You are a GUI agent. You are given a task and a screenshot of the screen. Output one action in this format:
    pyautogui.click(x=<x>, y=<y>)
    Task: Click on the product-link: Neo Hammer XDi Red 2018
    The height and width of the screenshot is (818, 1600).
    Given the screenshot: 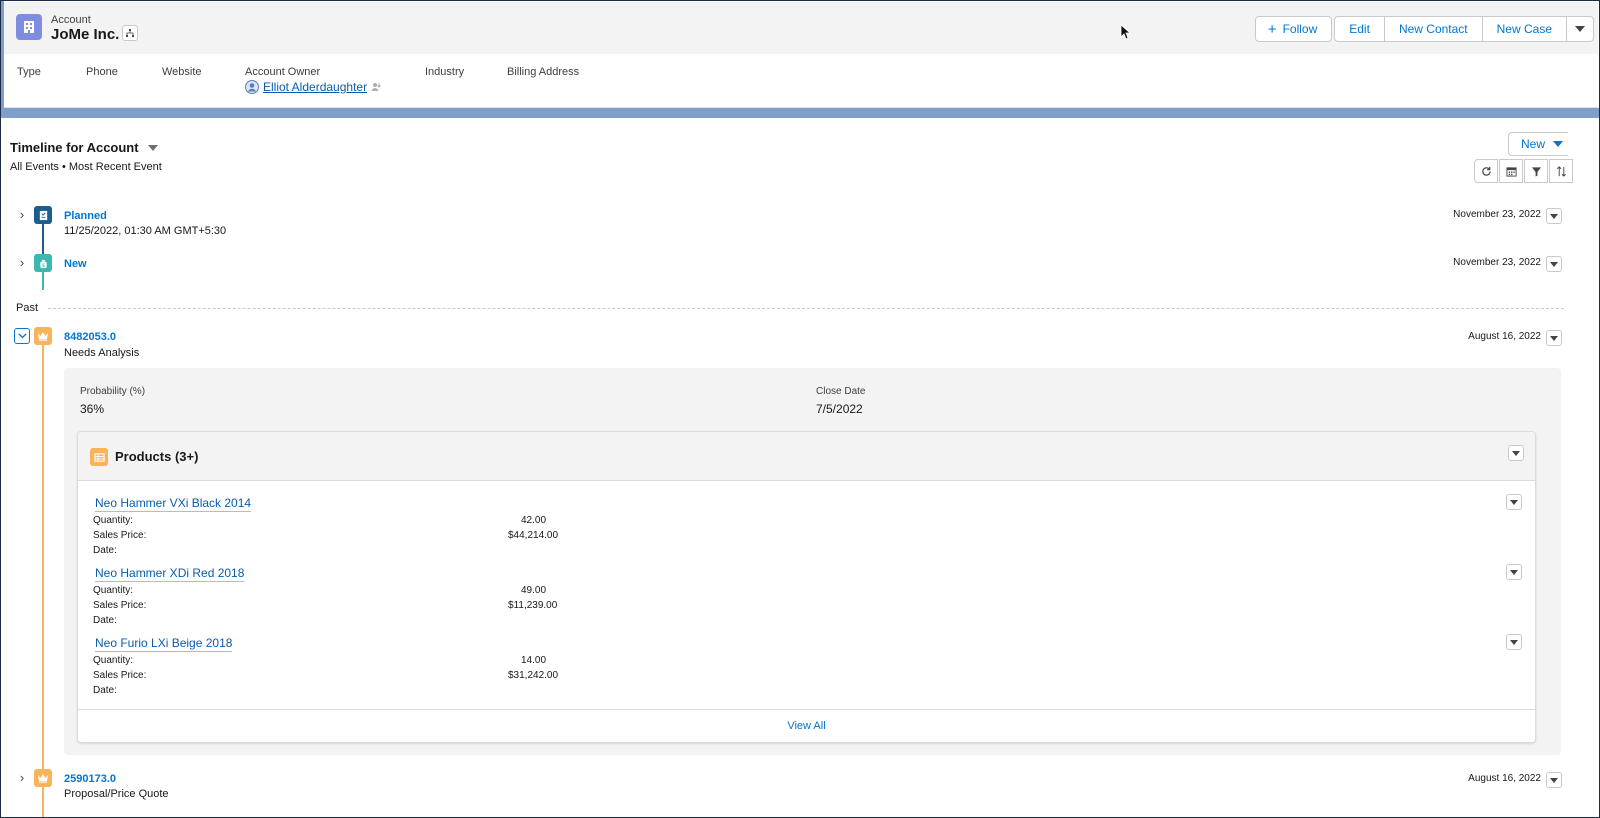 What is the action you would take?
    pyautogui.click(x=170, y=574)
    